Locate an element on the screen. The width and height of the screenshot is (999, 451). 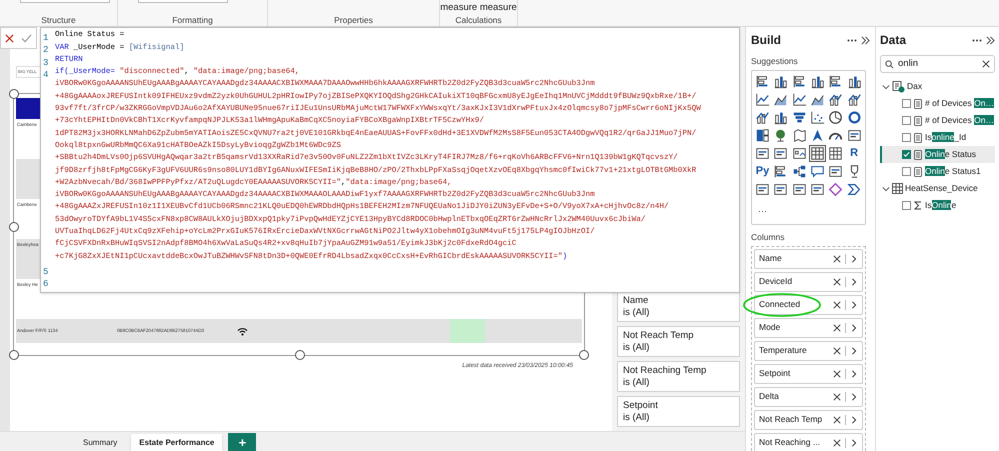
filter-card: Name is (All) is located at coordinates (678, 306).